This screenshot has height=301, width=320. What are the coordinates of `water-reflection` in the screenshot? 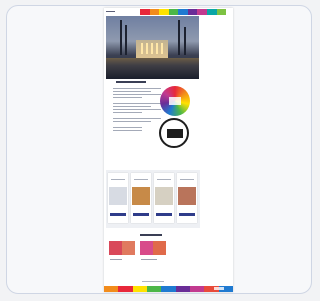 It's located at (152, 68).